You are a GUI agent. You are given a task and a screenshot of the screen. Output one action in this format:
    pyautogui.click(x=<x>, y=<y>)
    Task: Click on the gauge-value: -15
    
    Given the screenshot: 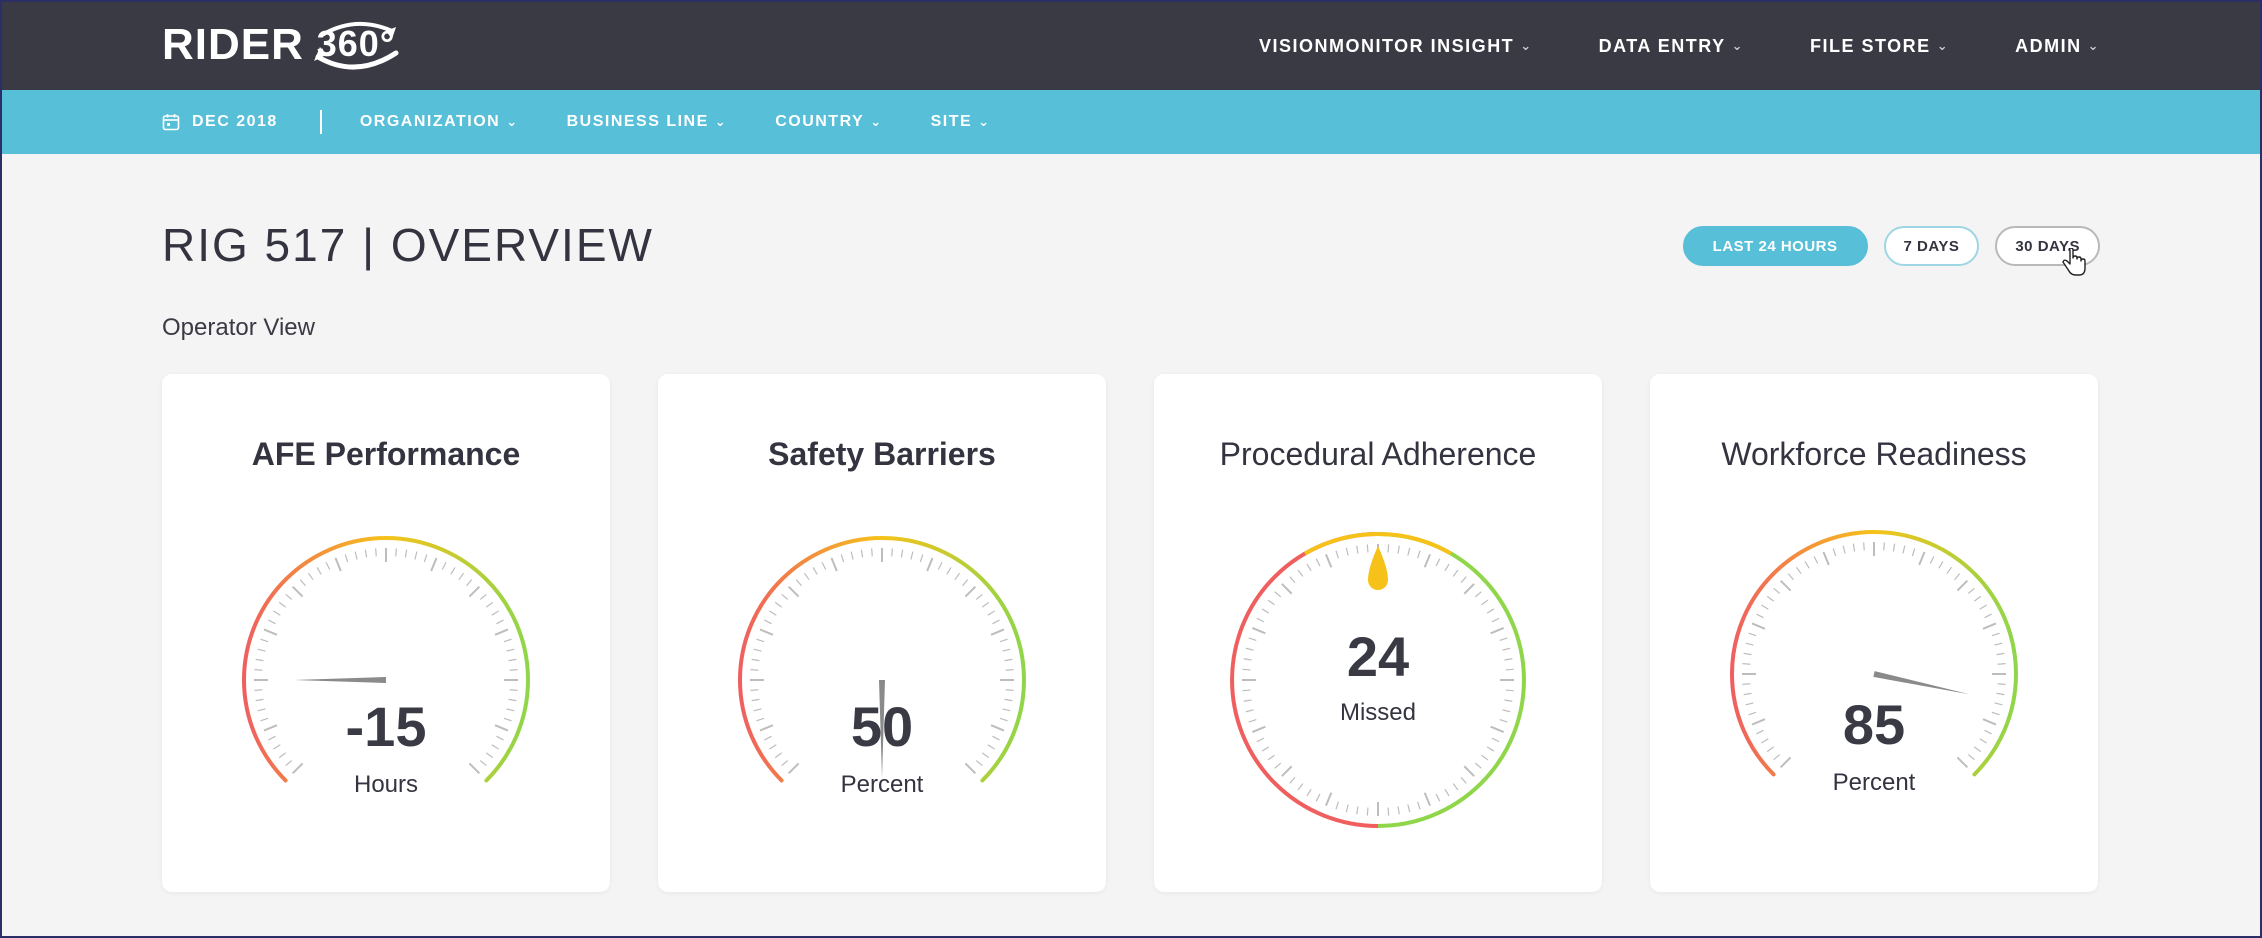 What is the action you would take?
    pyautogui.click(x=386, y=726)
    